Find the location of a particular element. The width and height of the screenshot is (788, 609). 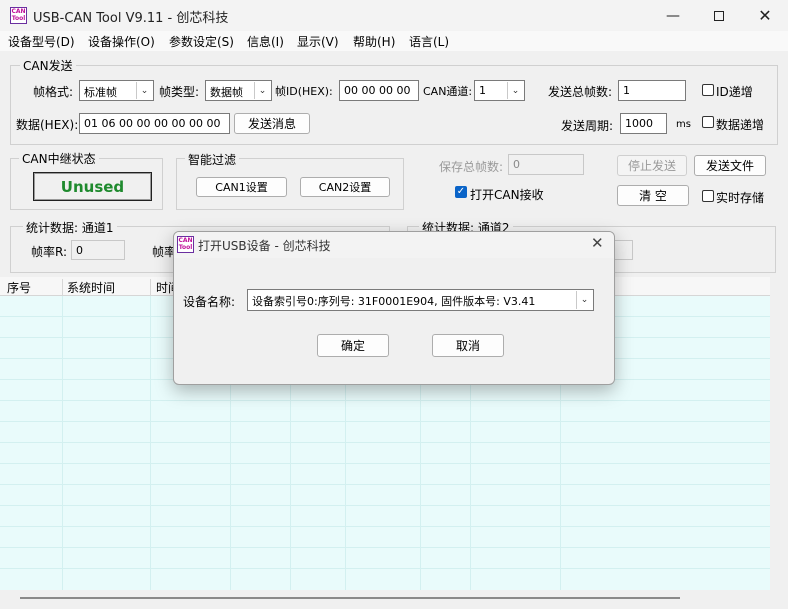

app-icon: CAN Tool is located at coordinates (18, 15).